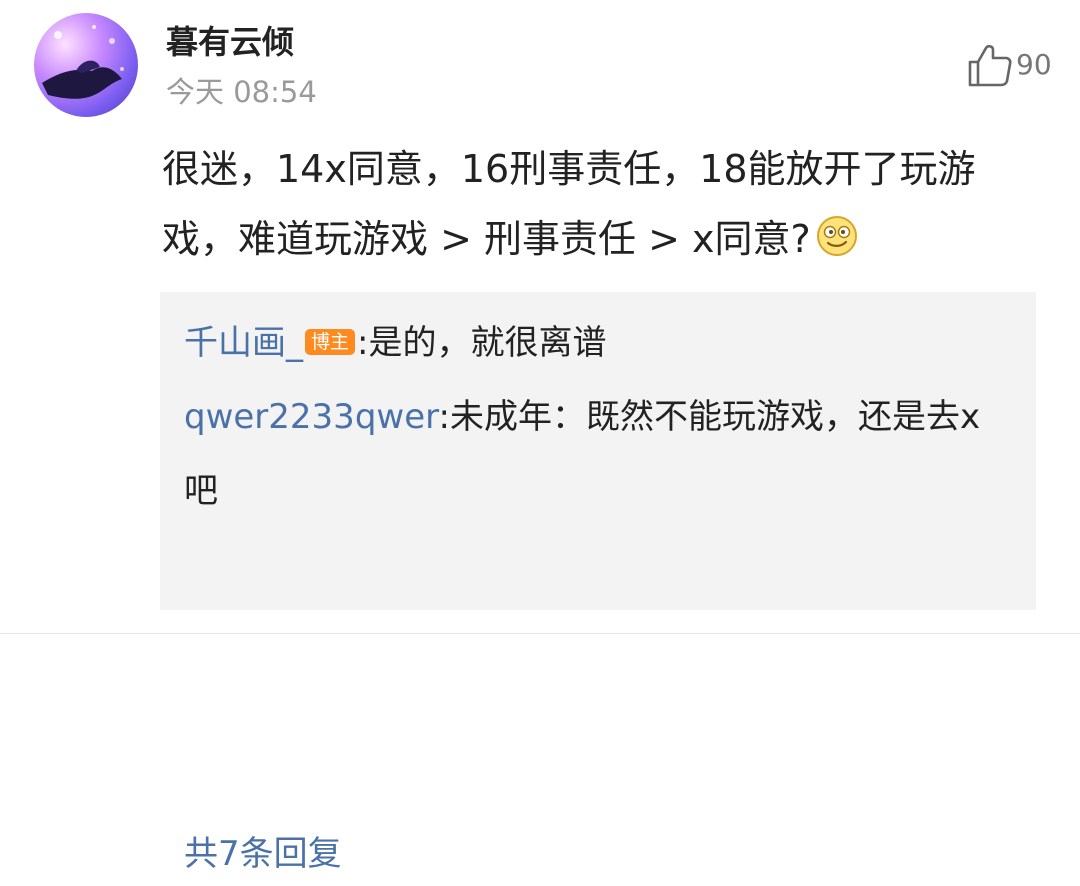  I want to click on reply-item: 千山画_ 博主:是的，就很离谱, so click(594, 343).